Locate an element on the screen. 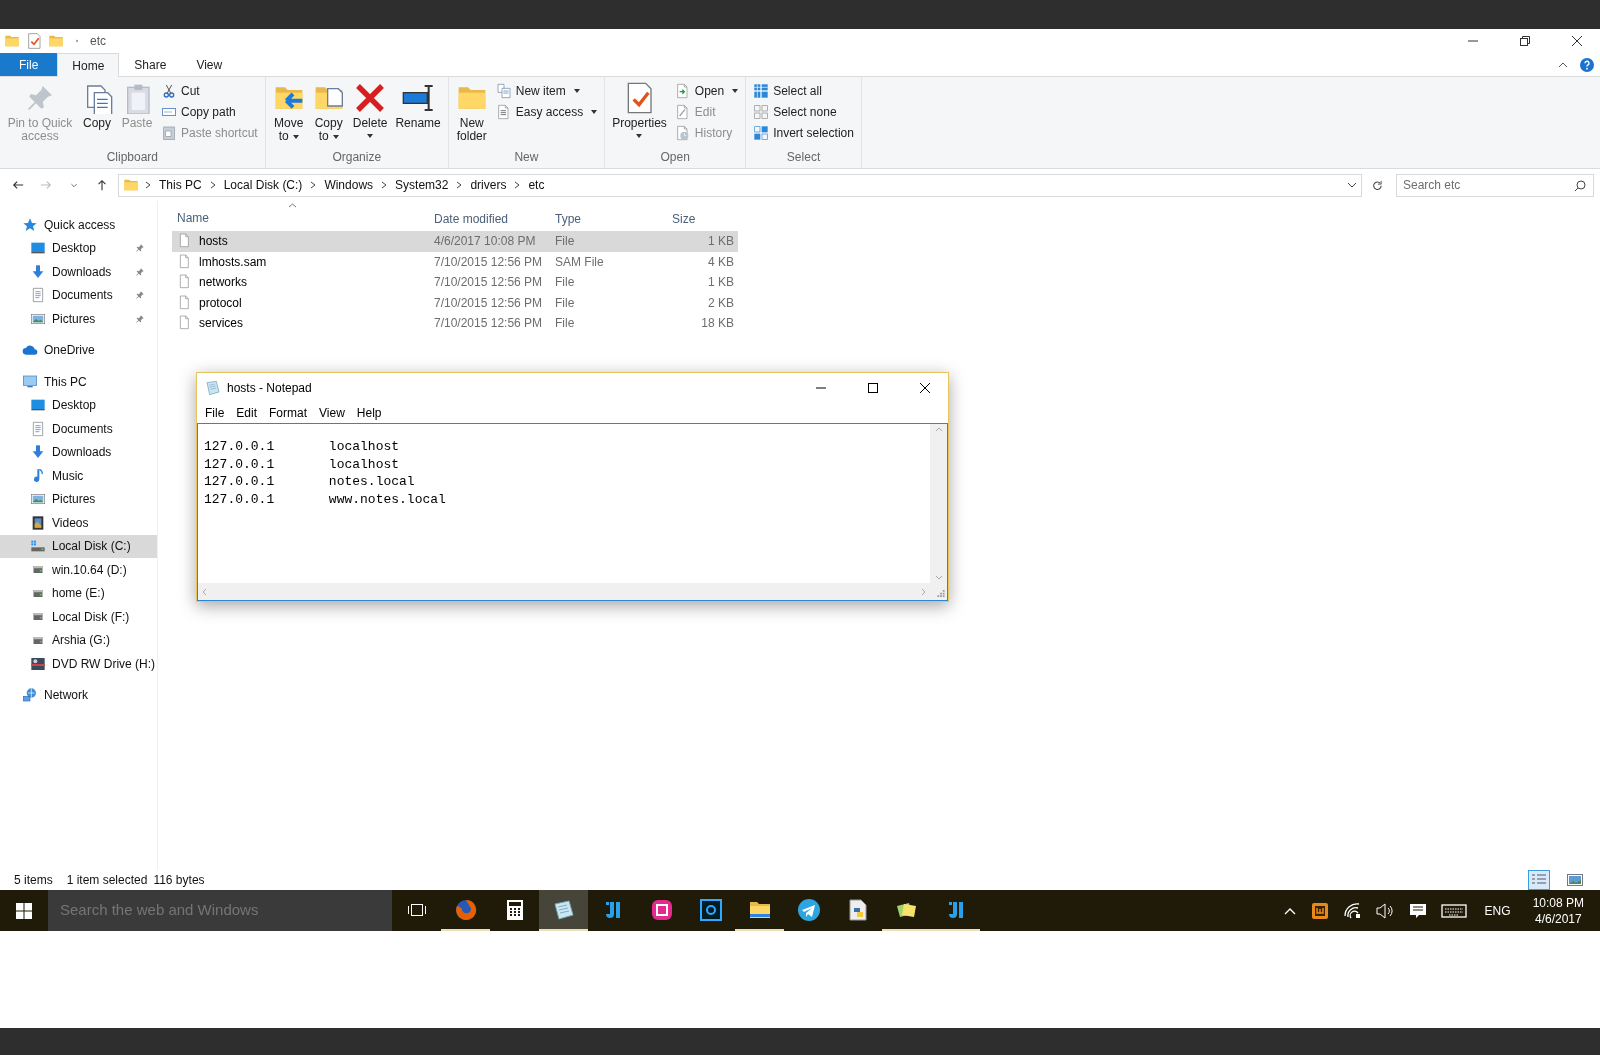 This screenshot has height=1055, width=1600. item-count: 5 items is located at coordinates (33, 880).